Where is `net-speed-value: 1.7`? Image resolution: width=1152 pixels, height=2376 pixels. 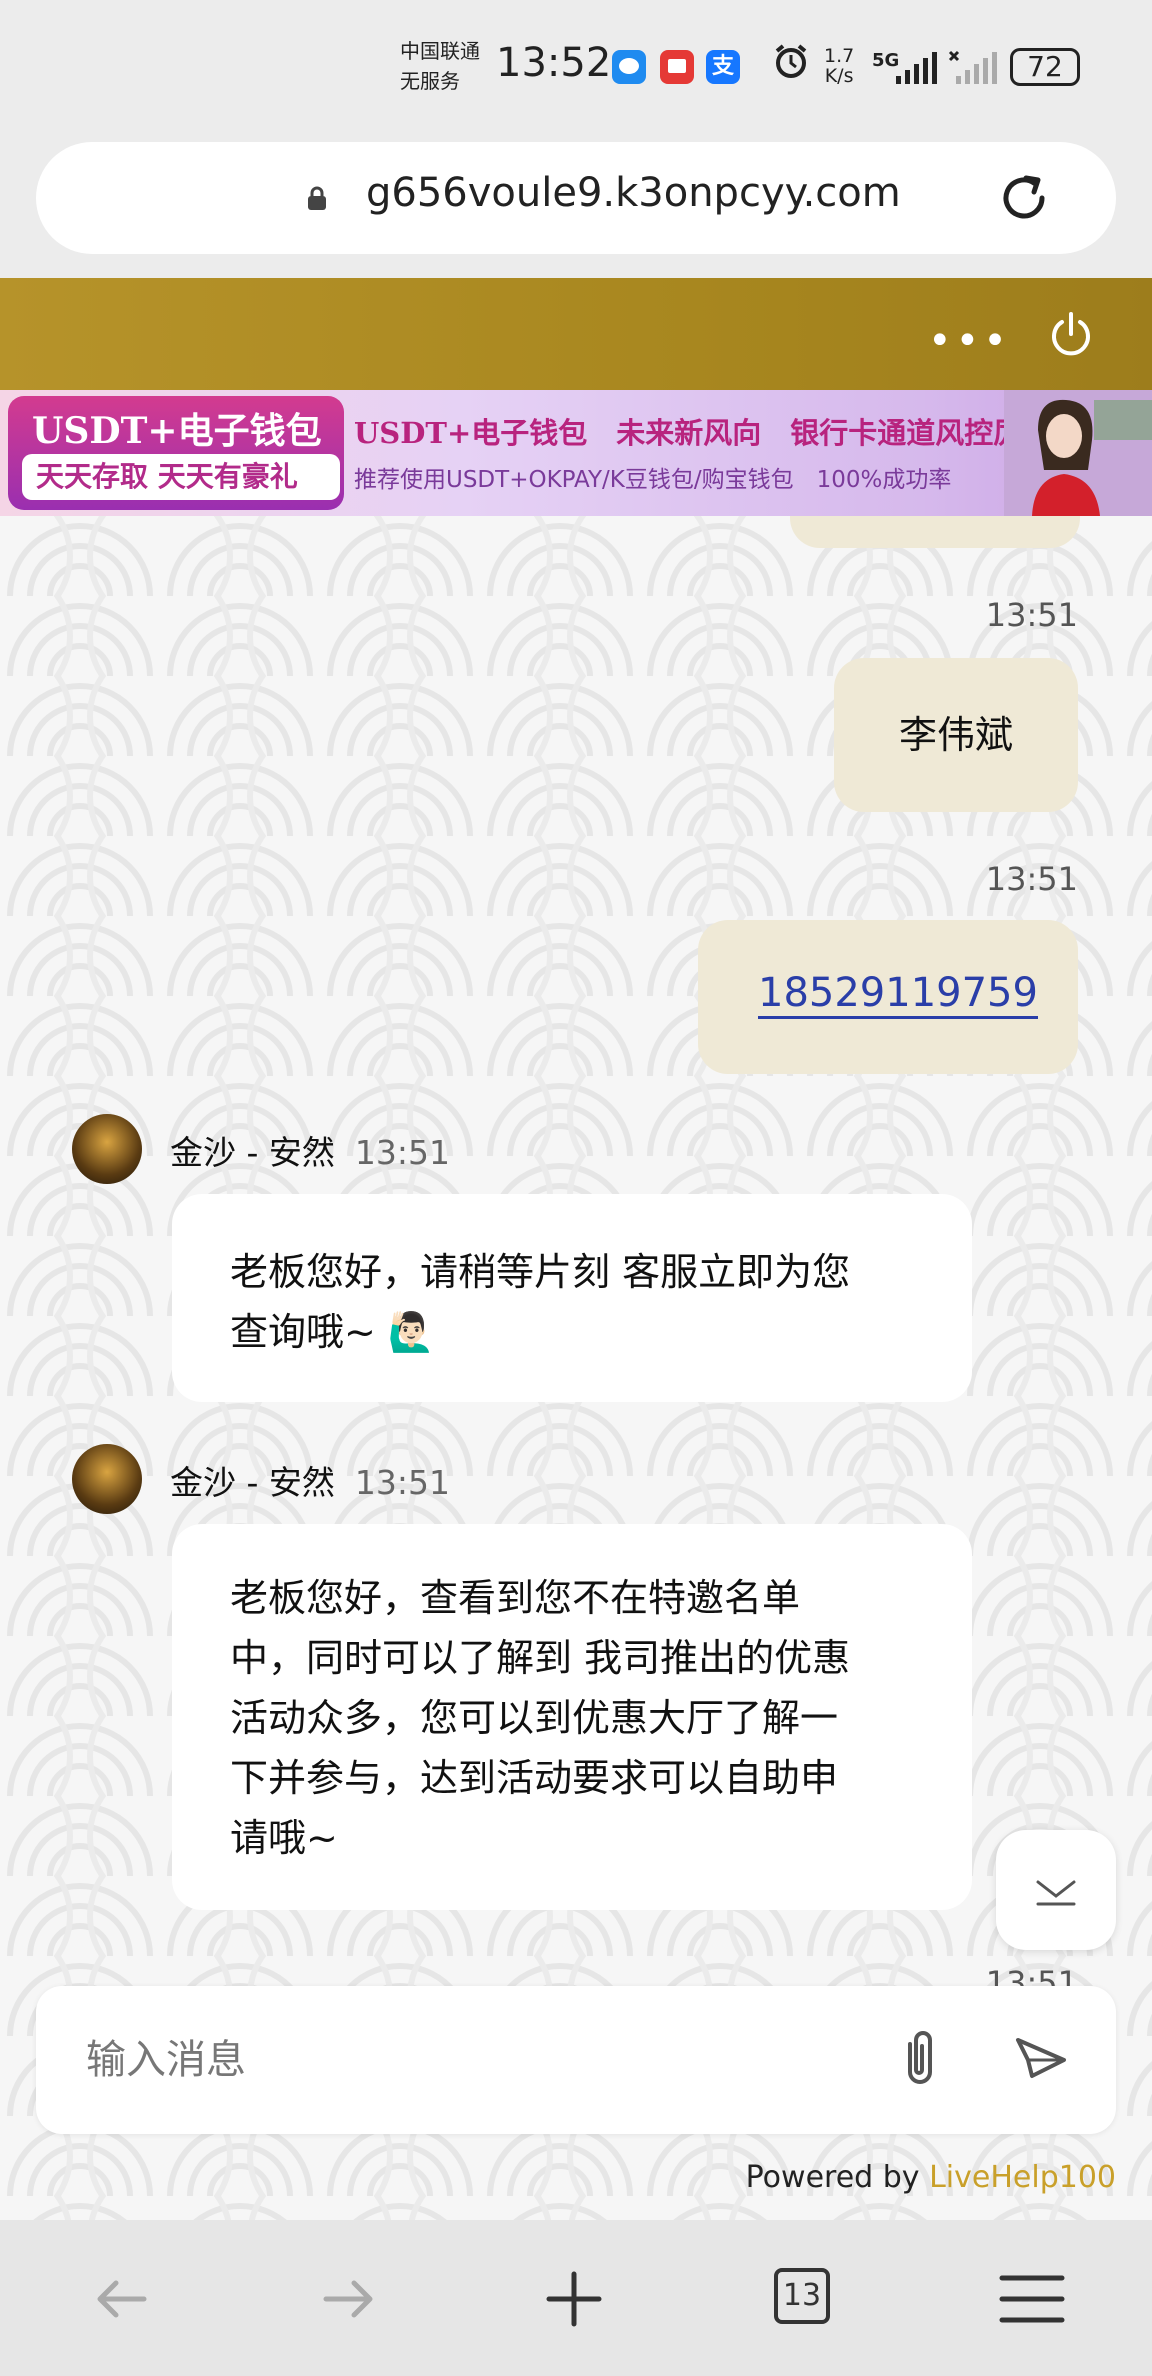 net-speed-value: 1.7 is located at coordinates (839, 56).